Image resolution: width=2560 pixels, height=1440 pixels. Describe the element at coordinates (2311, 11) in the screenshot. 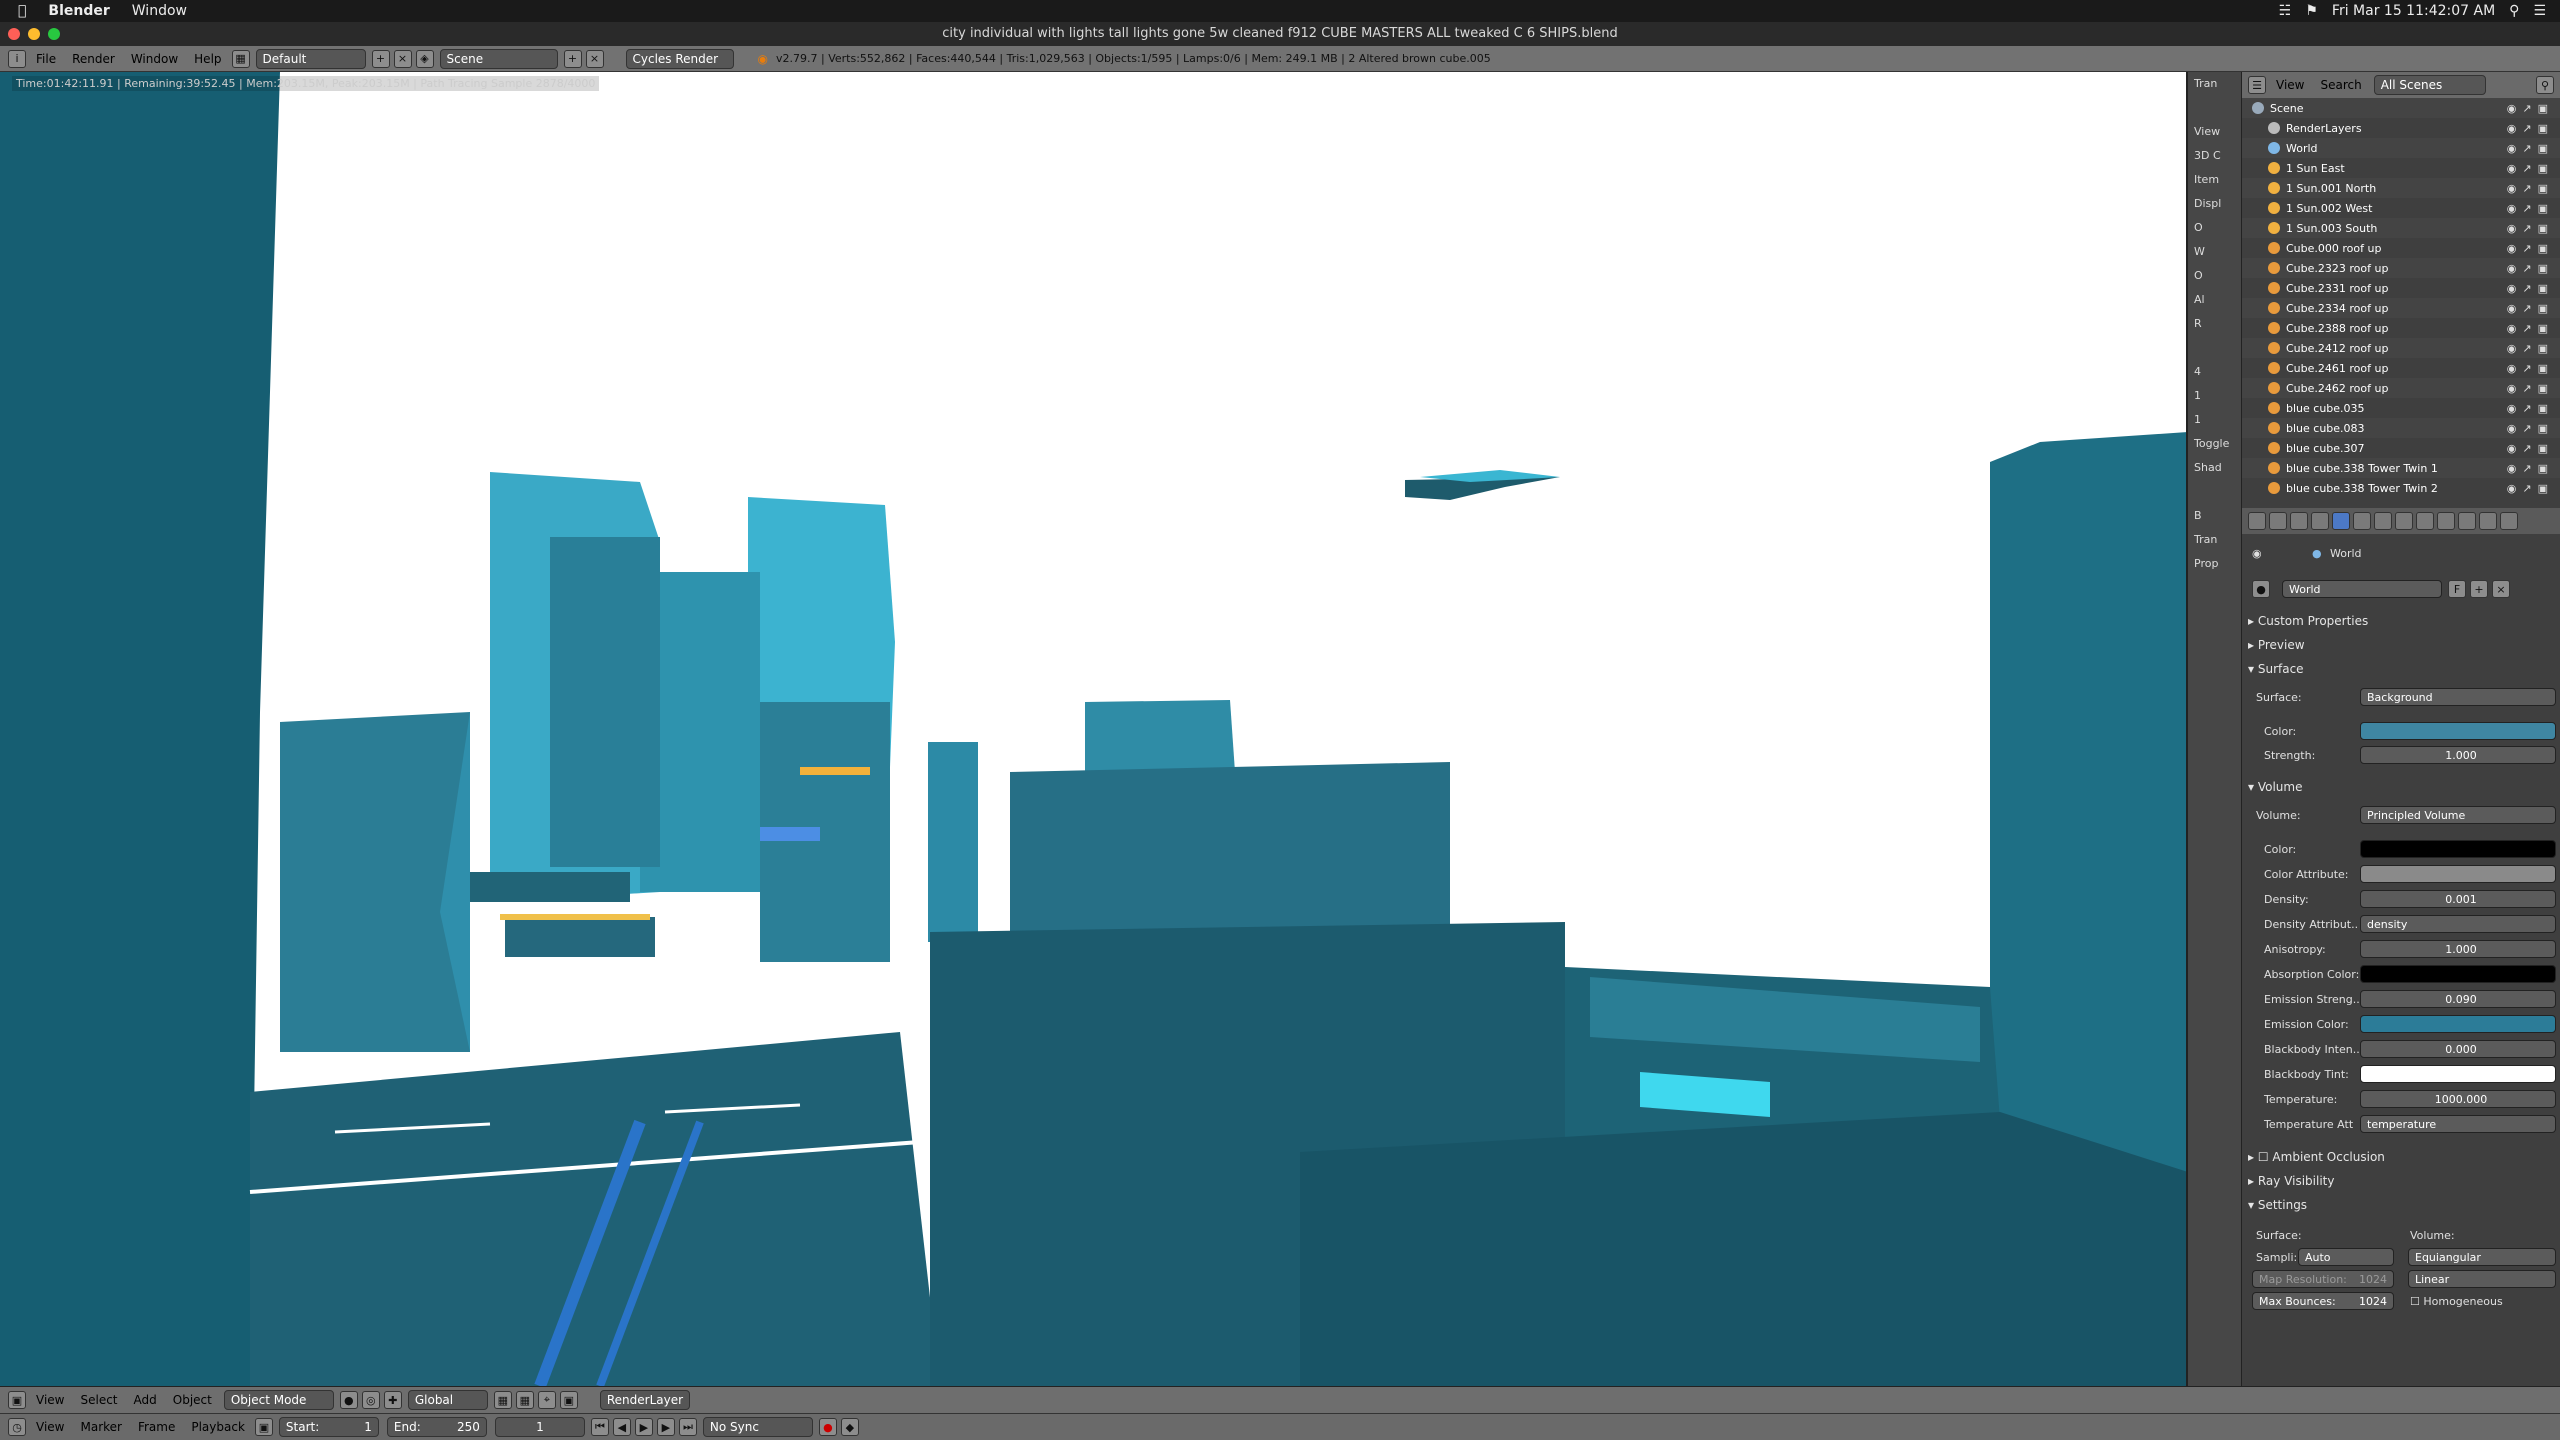

I see `flag-icon: ⚑` at that location.